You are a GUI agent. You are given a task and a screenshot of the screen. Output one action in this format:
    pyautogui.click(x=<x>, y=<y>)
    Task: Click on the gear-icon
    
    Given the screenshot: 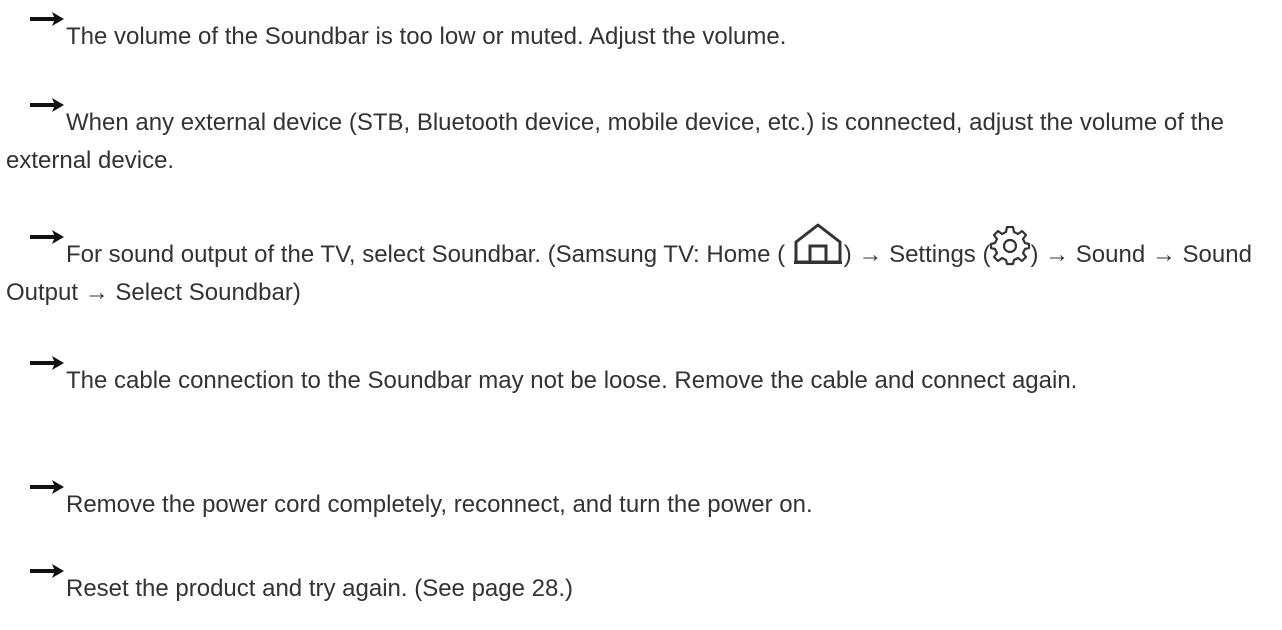 What is the action you would take?
    pyautogui.click(x=1010, y=246)
    